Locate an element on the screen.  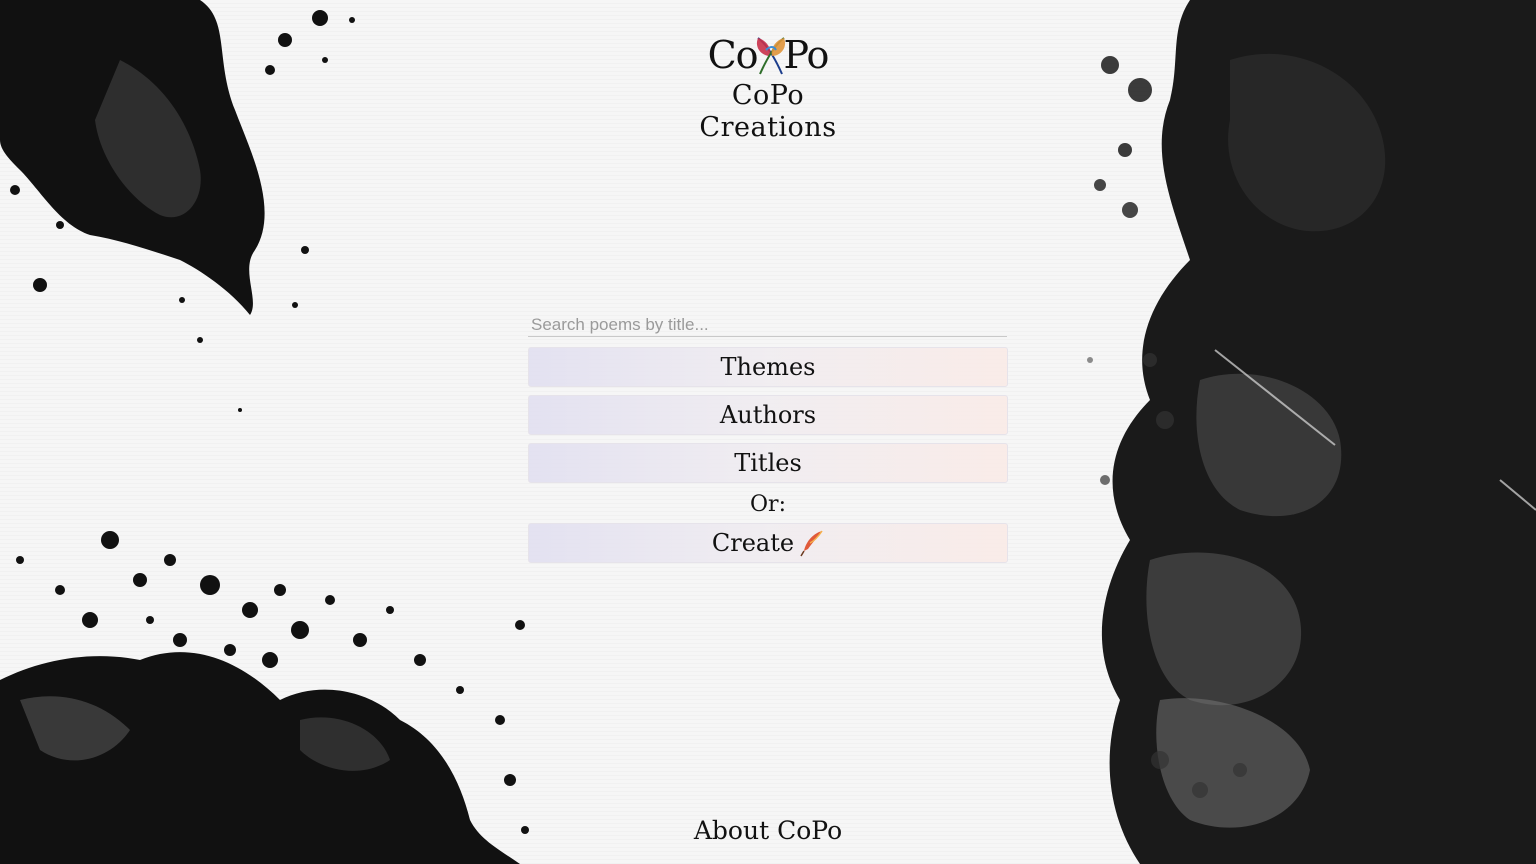
titles-button: Titles is located at coordinates (768, 463).